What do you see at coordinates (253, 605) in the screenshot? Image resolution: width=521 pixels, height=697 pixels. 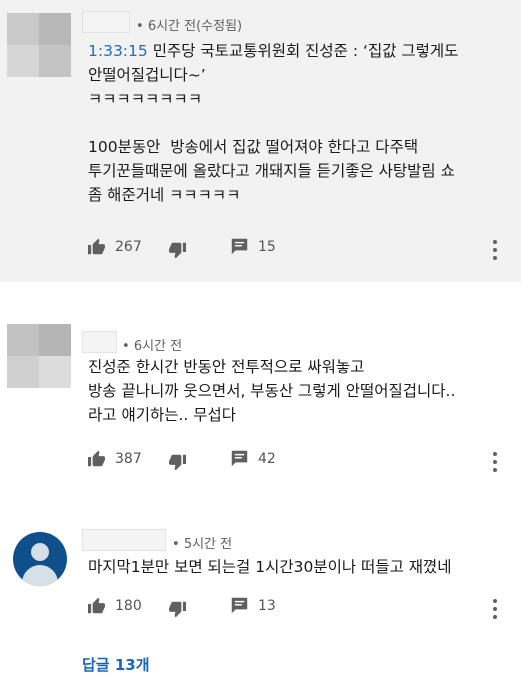 I see `reply-button: 13` at bounding box center [253, 605].